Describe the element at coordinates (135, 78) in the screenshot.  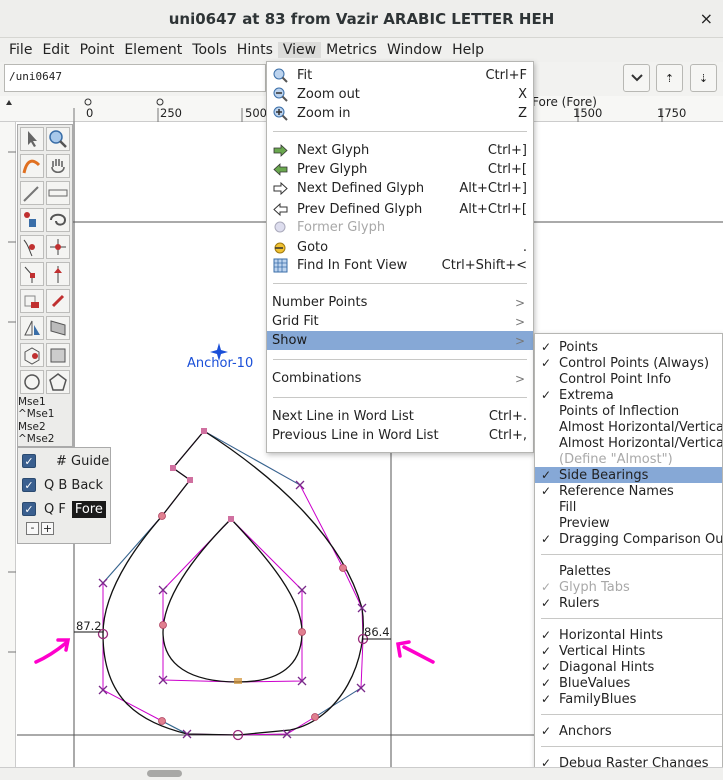
I see `glyph-name-input: /uni0647` at that location.